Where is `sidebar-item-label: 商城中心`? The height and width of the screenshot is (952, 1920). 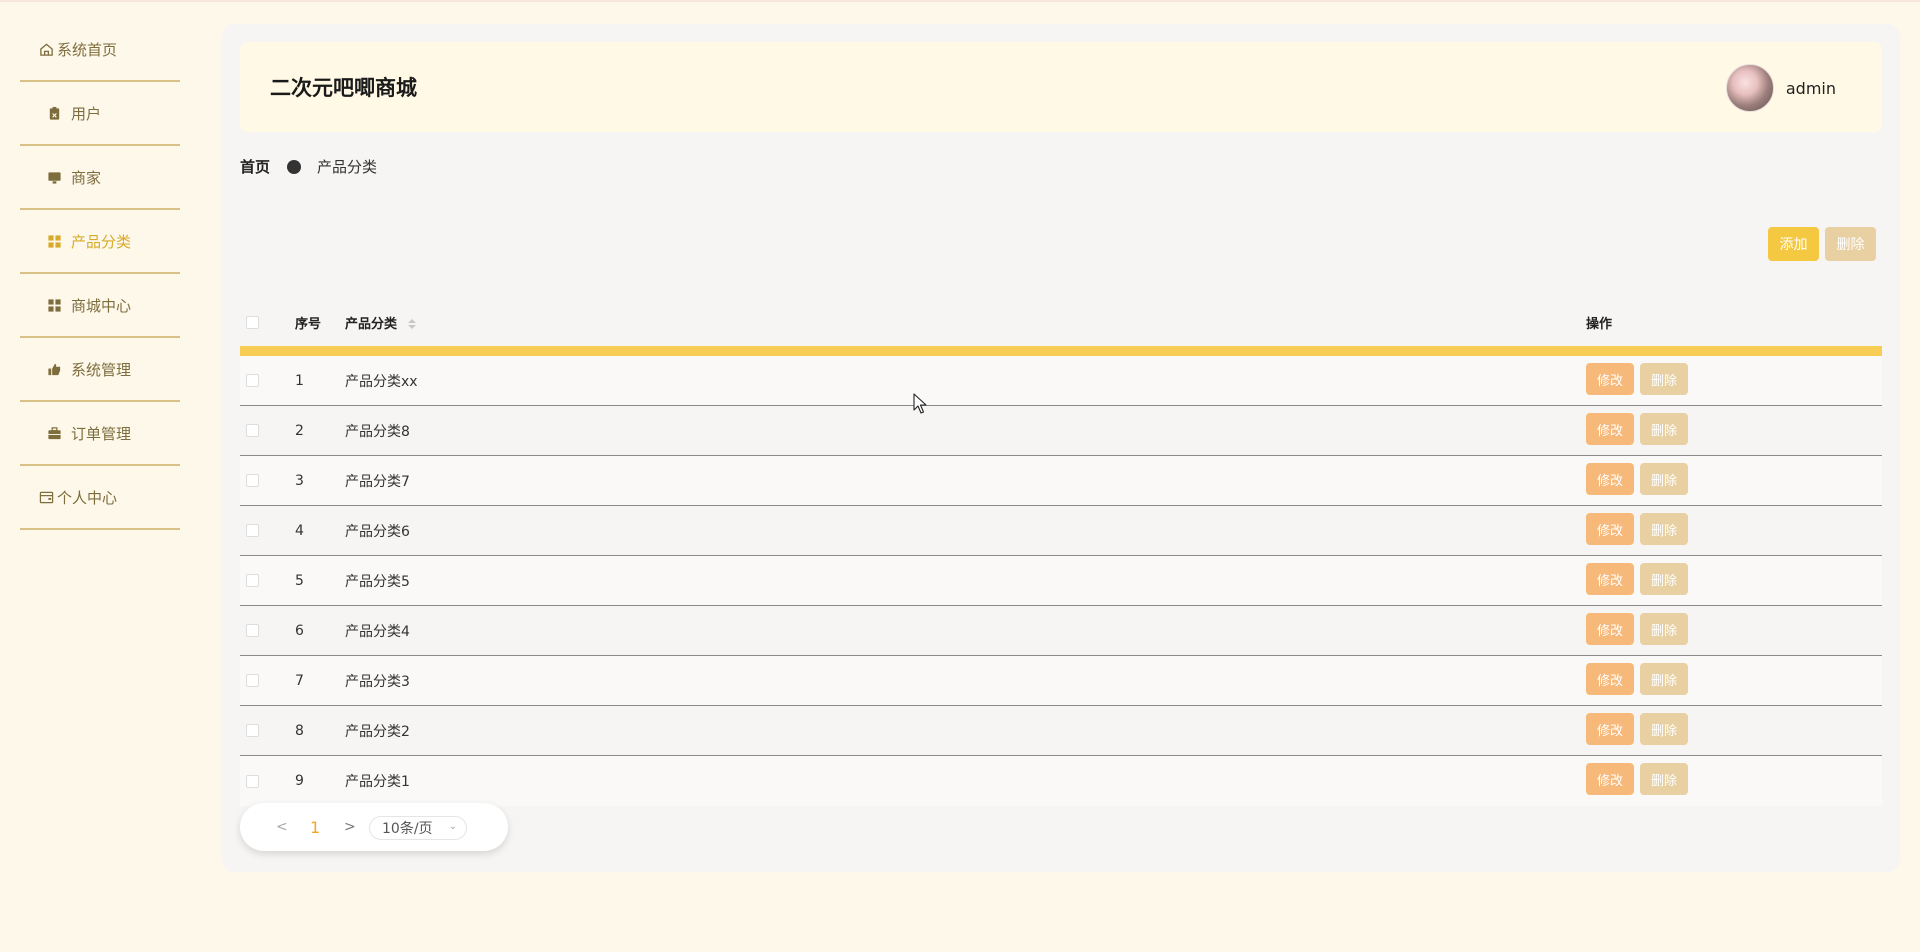
sidebar-item-label: 商城中心 is located at coordinates (101, 305).